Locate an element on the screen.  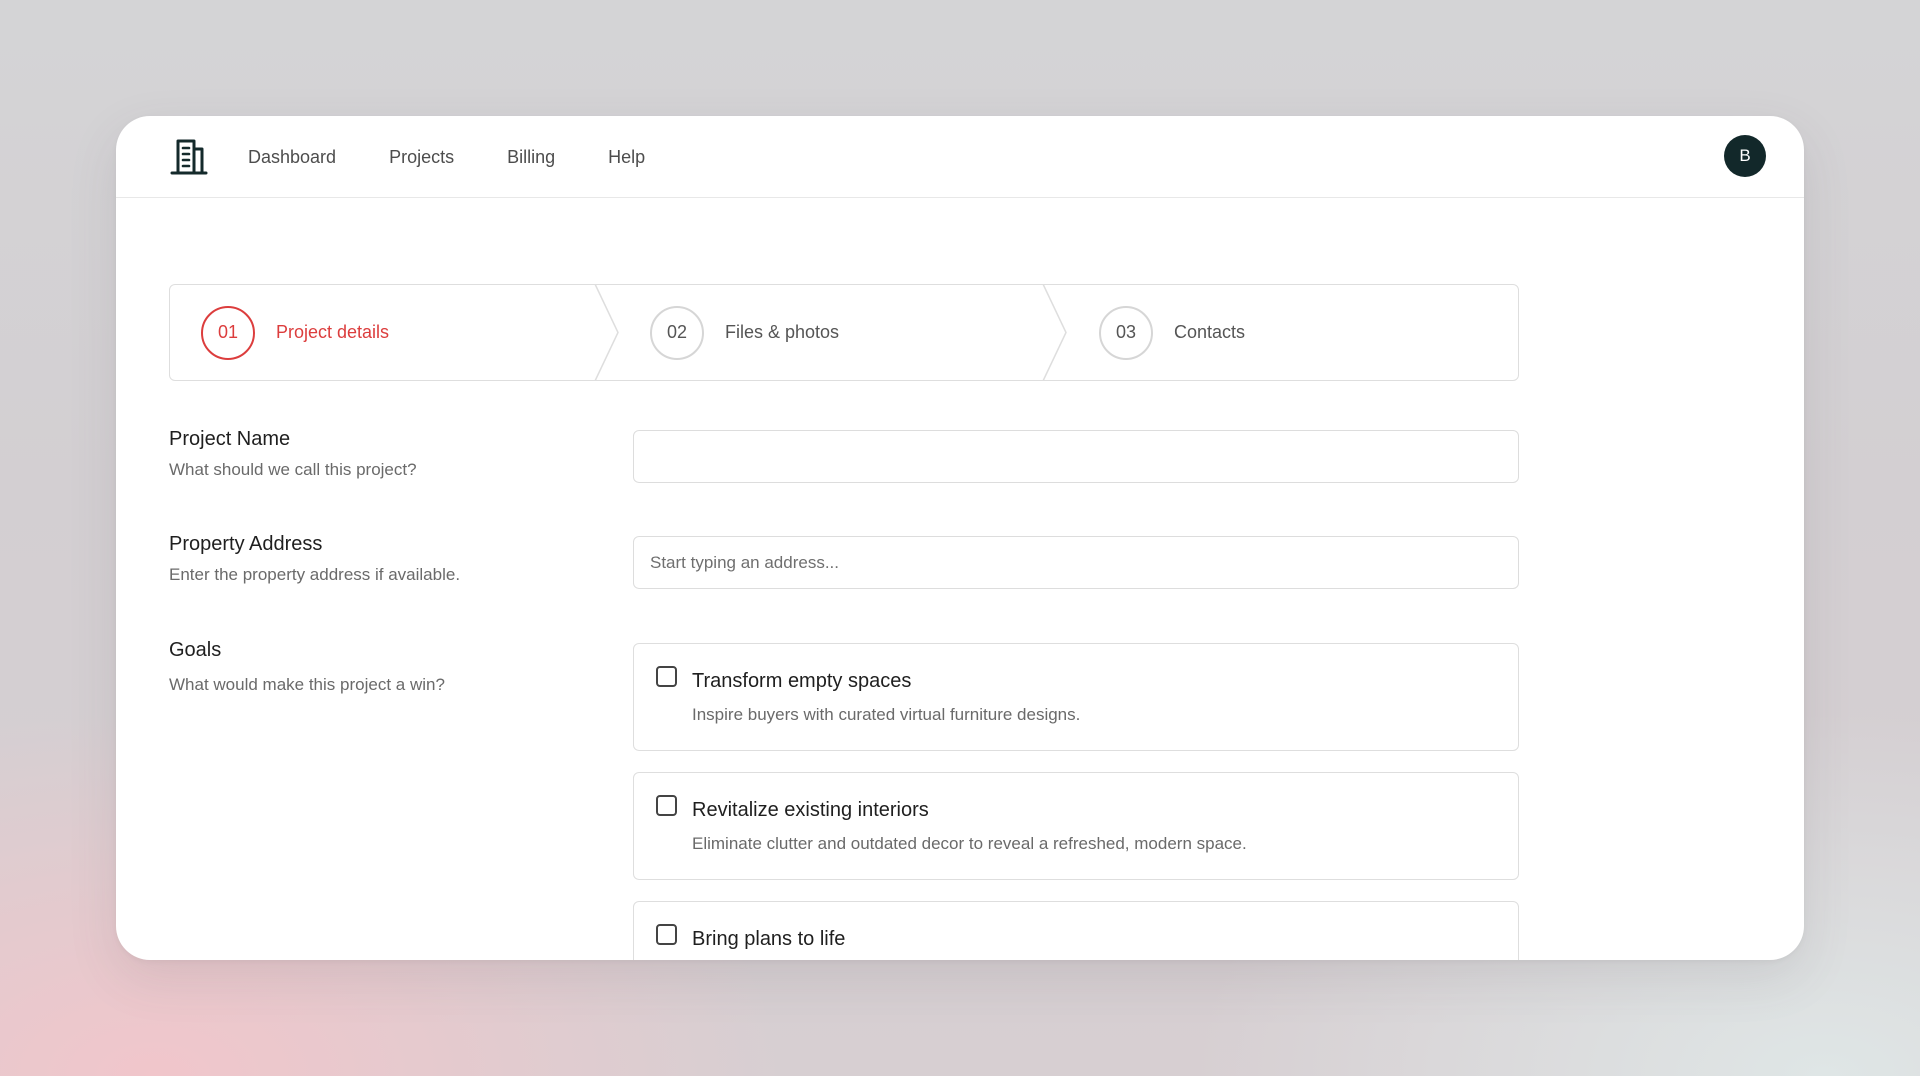
nav-link-dashboard: Dashboard is located at coordinates (292, 157).